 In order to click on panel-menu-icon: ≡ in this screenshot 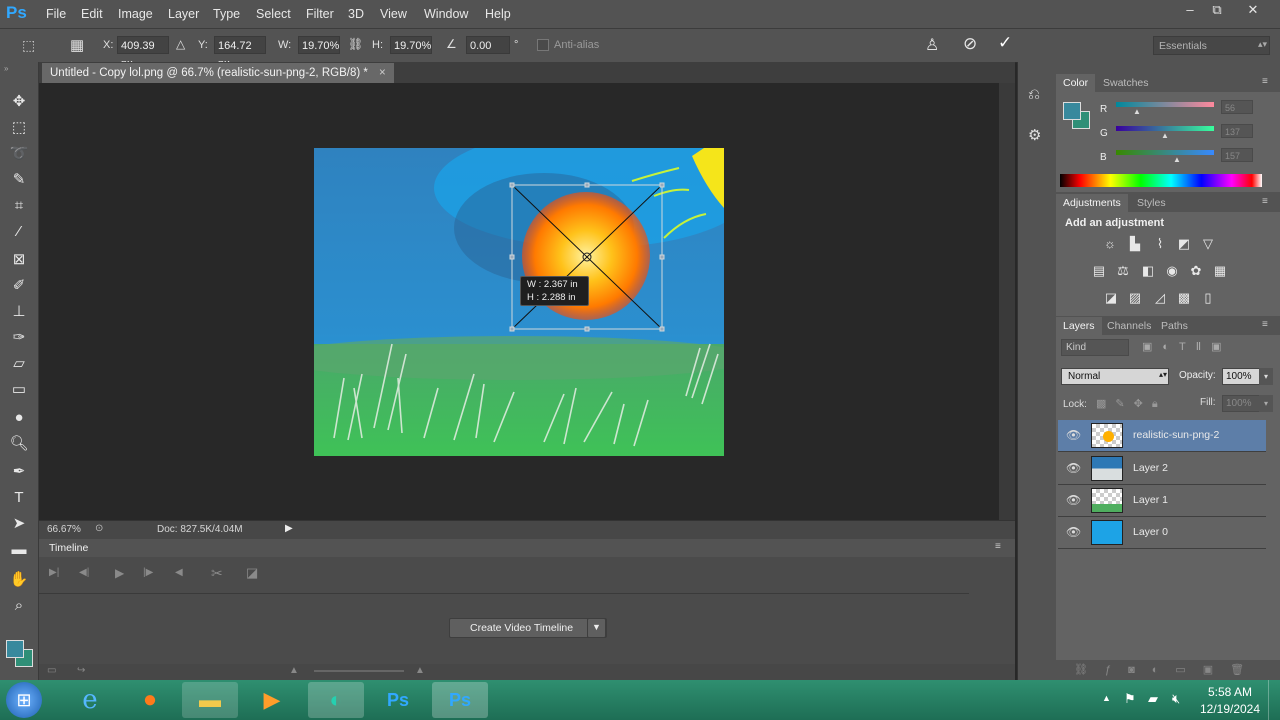, I will do `click(998, 546)`.